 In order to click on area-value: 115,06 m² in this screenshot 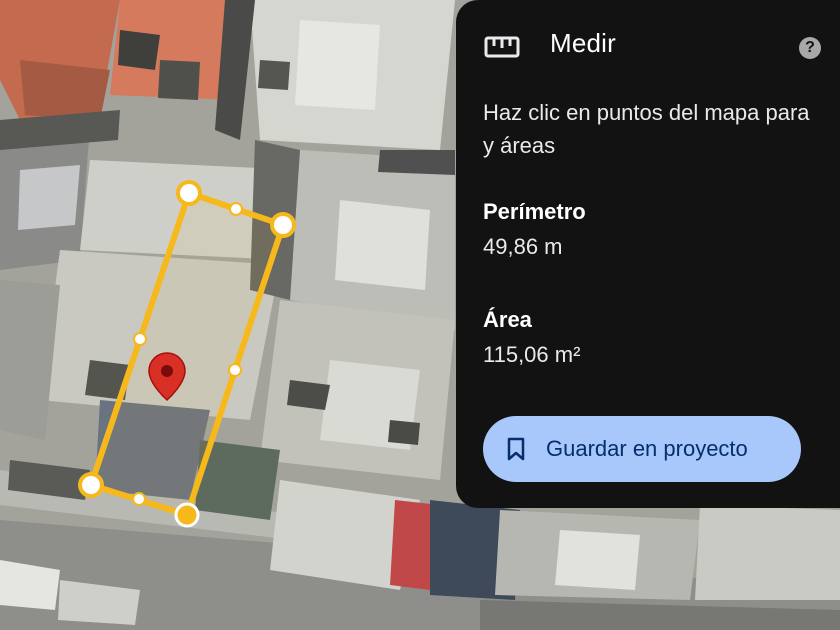, I will do `click(532, 354)`.